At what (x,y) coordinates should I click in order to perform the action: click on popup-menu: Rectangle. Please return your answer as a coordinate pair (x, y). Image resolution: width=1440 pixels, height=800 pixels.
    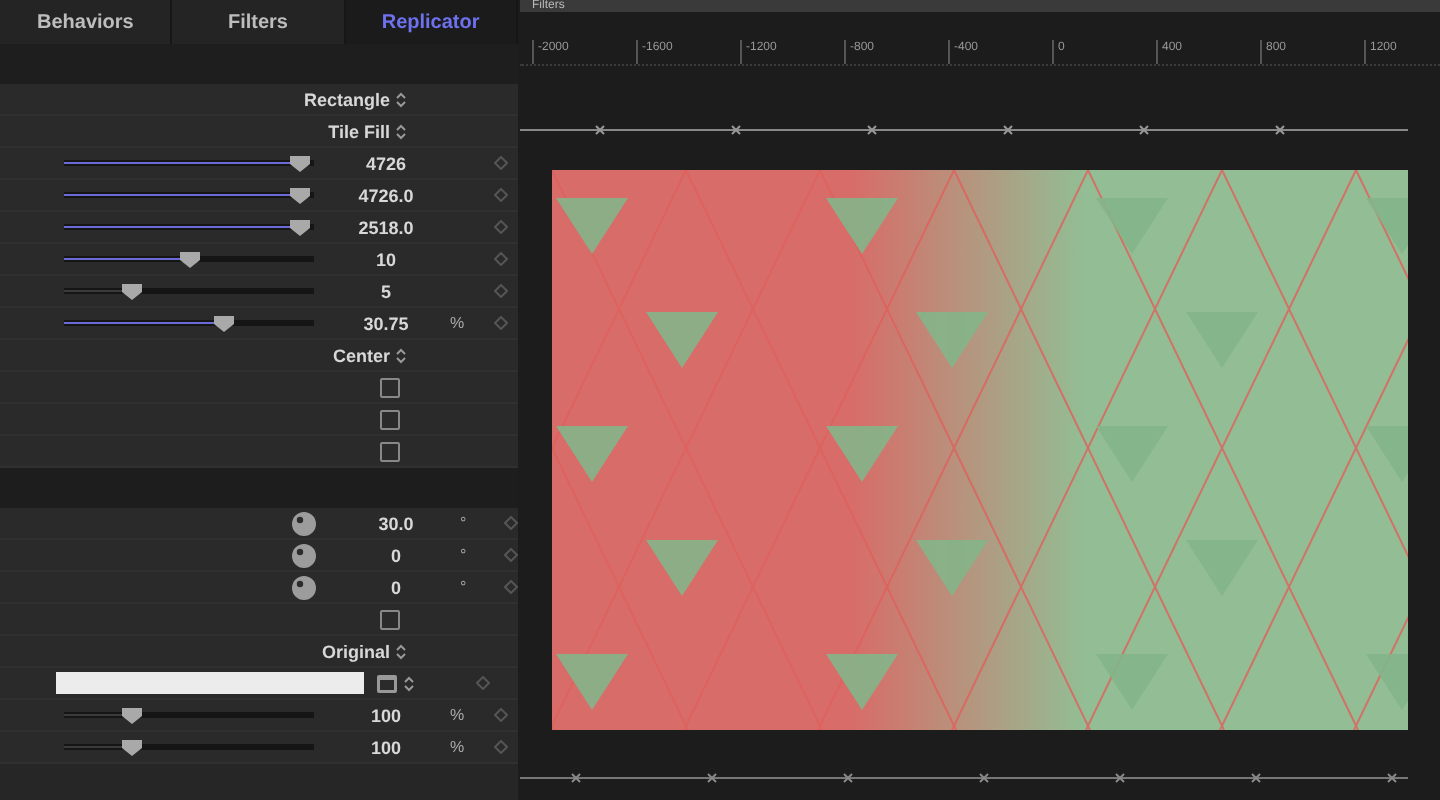
    Looking at the image, I should click on (352, 99).